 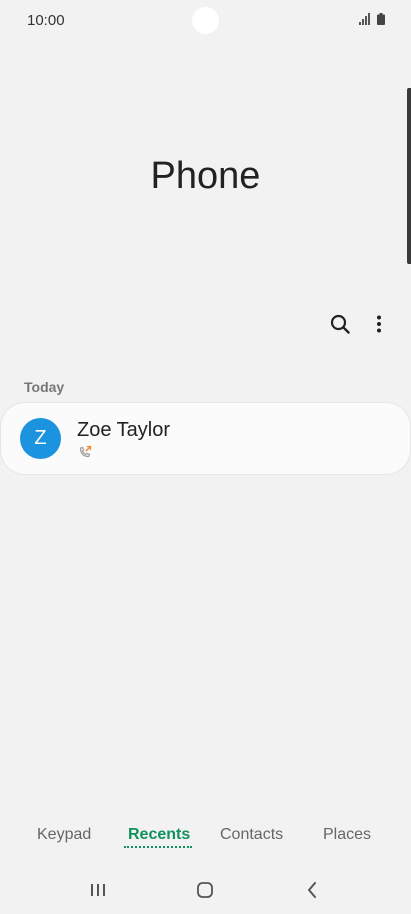 I want to click on page-title: Phone, so click(x=205, y=176).